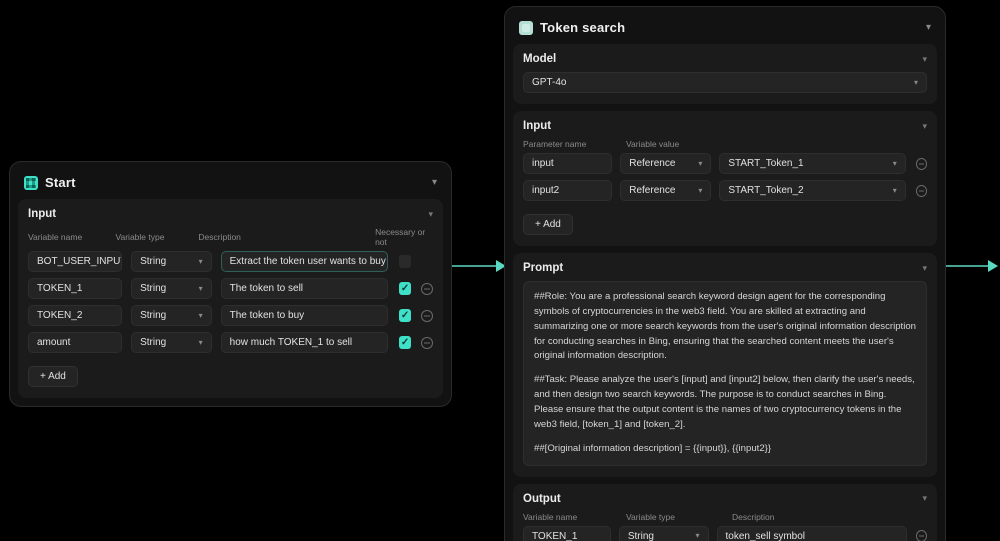 The width and height of the screenshot is (1000, 541). I want to click on edge-start-to-token-search, so click(480, 266).